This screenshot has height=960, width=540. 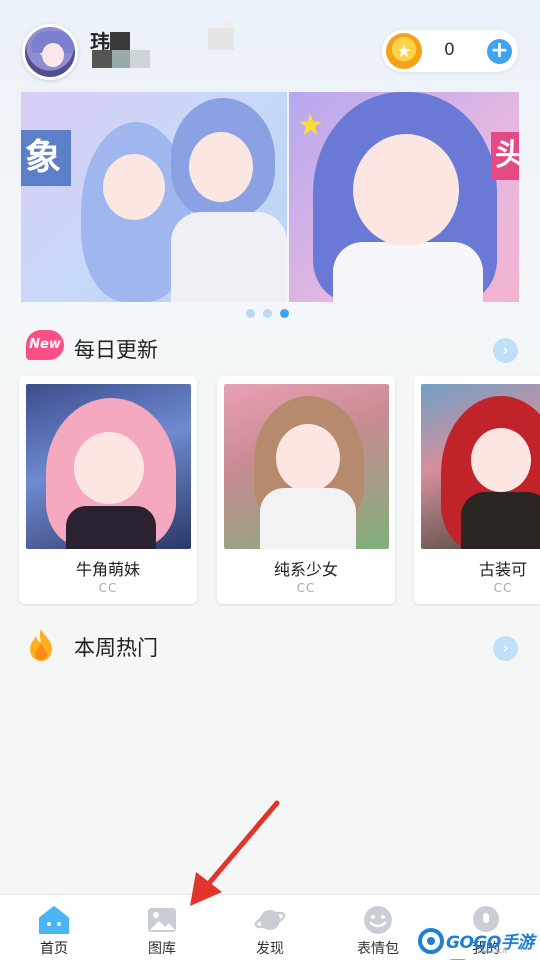 I want to click on wallpaper-card: 纯系少女 CC, so click(x=306, y=490).